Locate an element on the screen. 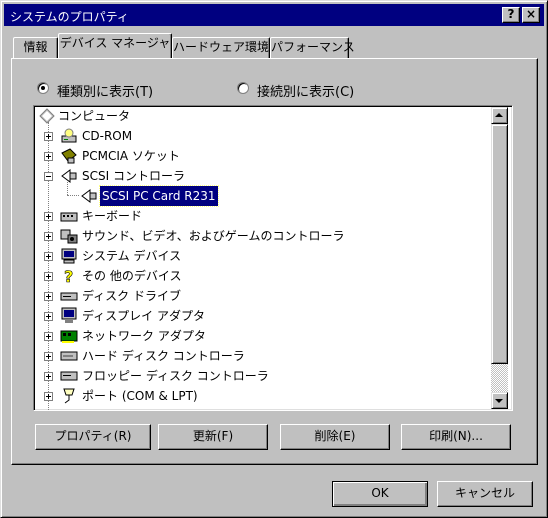  tree-label: キーボード is located at coordinates (112, 216).